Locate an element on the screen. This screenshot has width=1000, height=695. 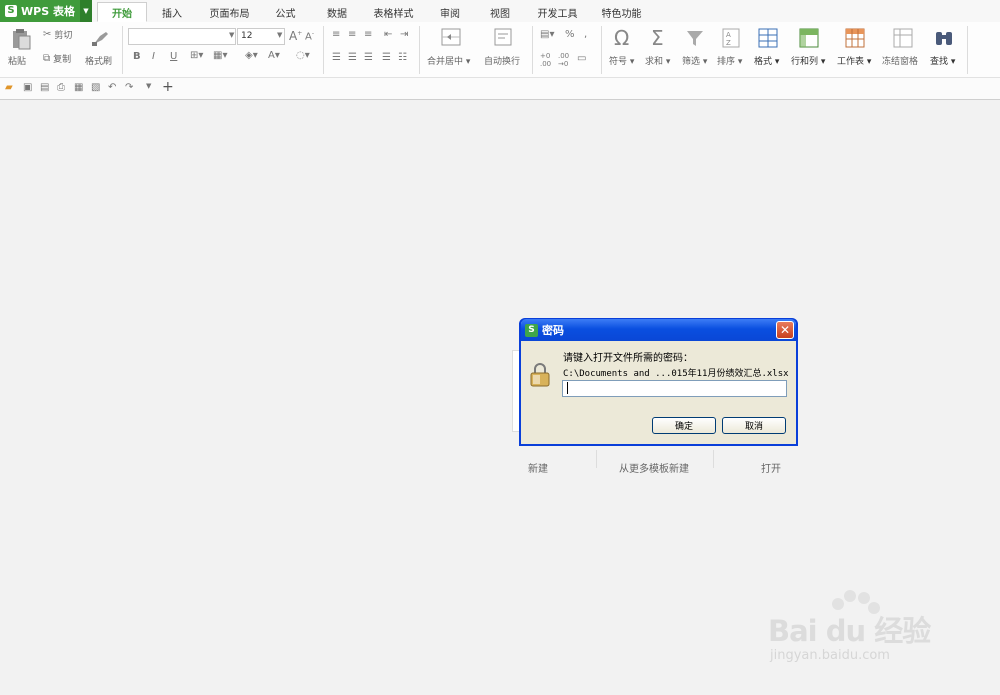
filter-text: 筛选 is located at coordinates (691, 62).